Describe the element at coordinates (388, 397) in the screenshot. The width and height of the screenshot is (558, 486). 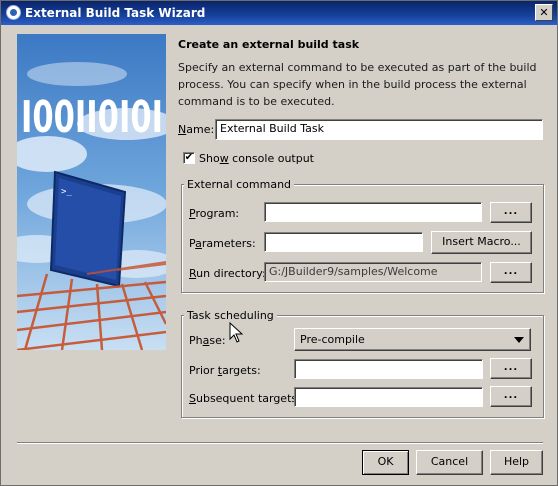
I see `subsequent-targets-input` at that location.